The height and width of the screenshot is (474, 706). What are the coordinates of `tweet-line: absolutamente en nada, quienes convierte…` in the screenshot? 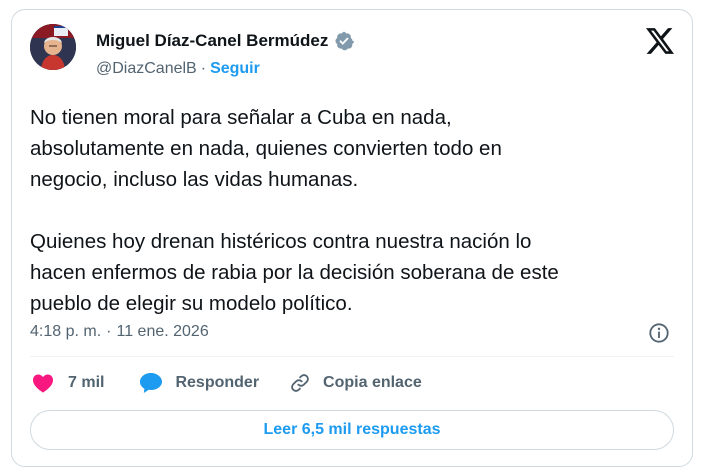 It's located at (266, 148).